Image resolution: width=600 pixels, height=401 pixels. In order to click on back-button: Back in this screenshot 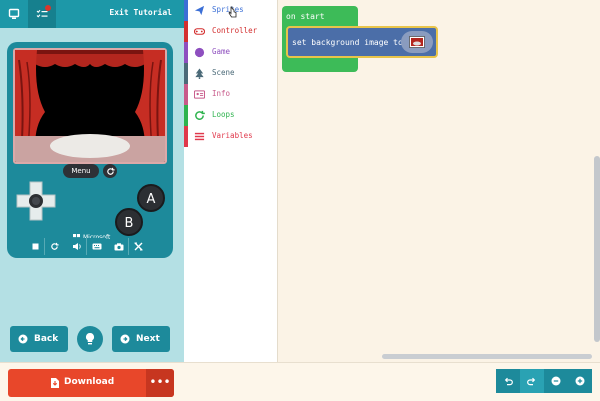, I will do `click(39, 339)`.